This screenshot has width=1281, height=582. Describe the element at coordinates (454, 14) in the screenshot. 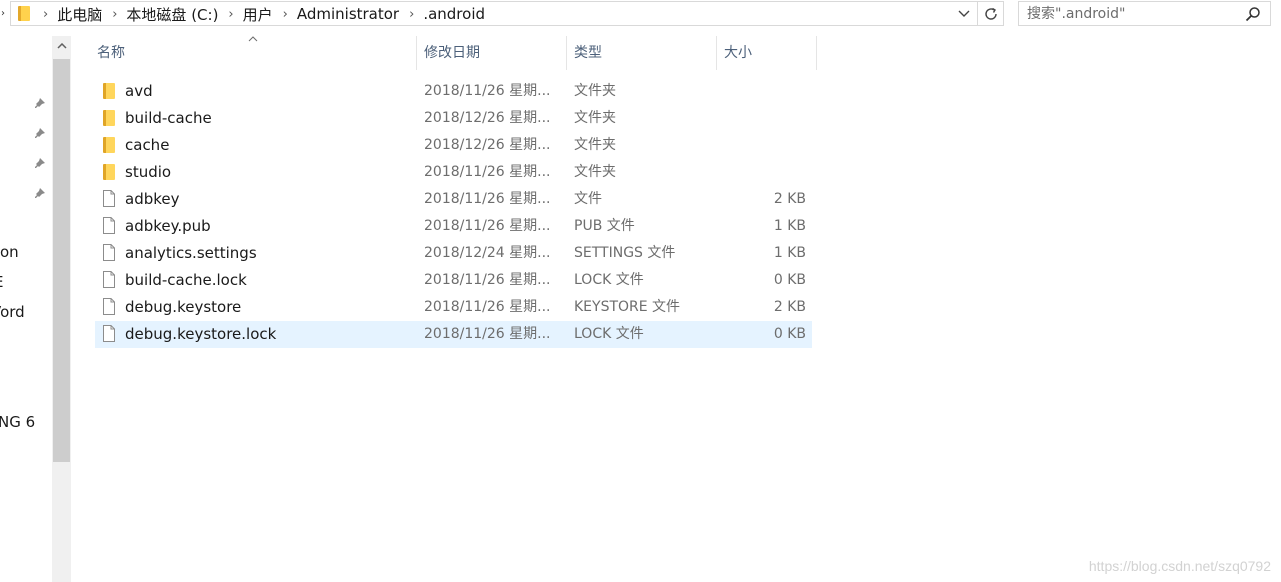

I see `breadcrumb-android: .android` at that location.